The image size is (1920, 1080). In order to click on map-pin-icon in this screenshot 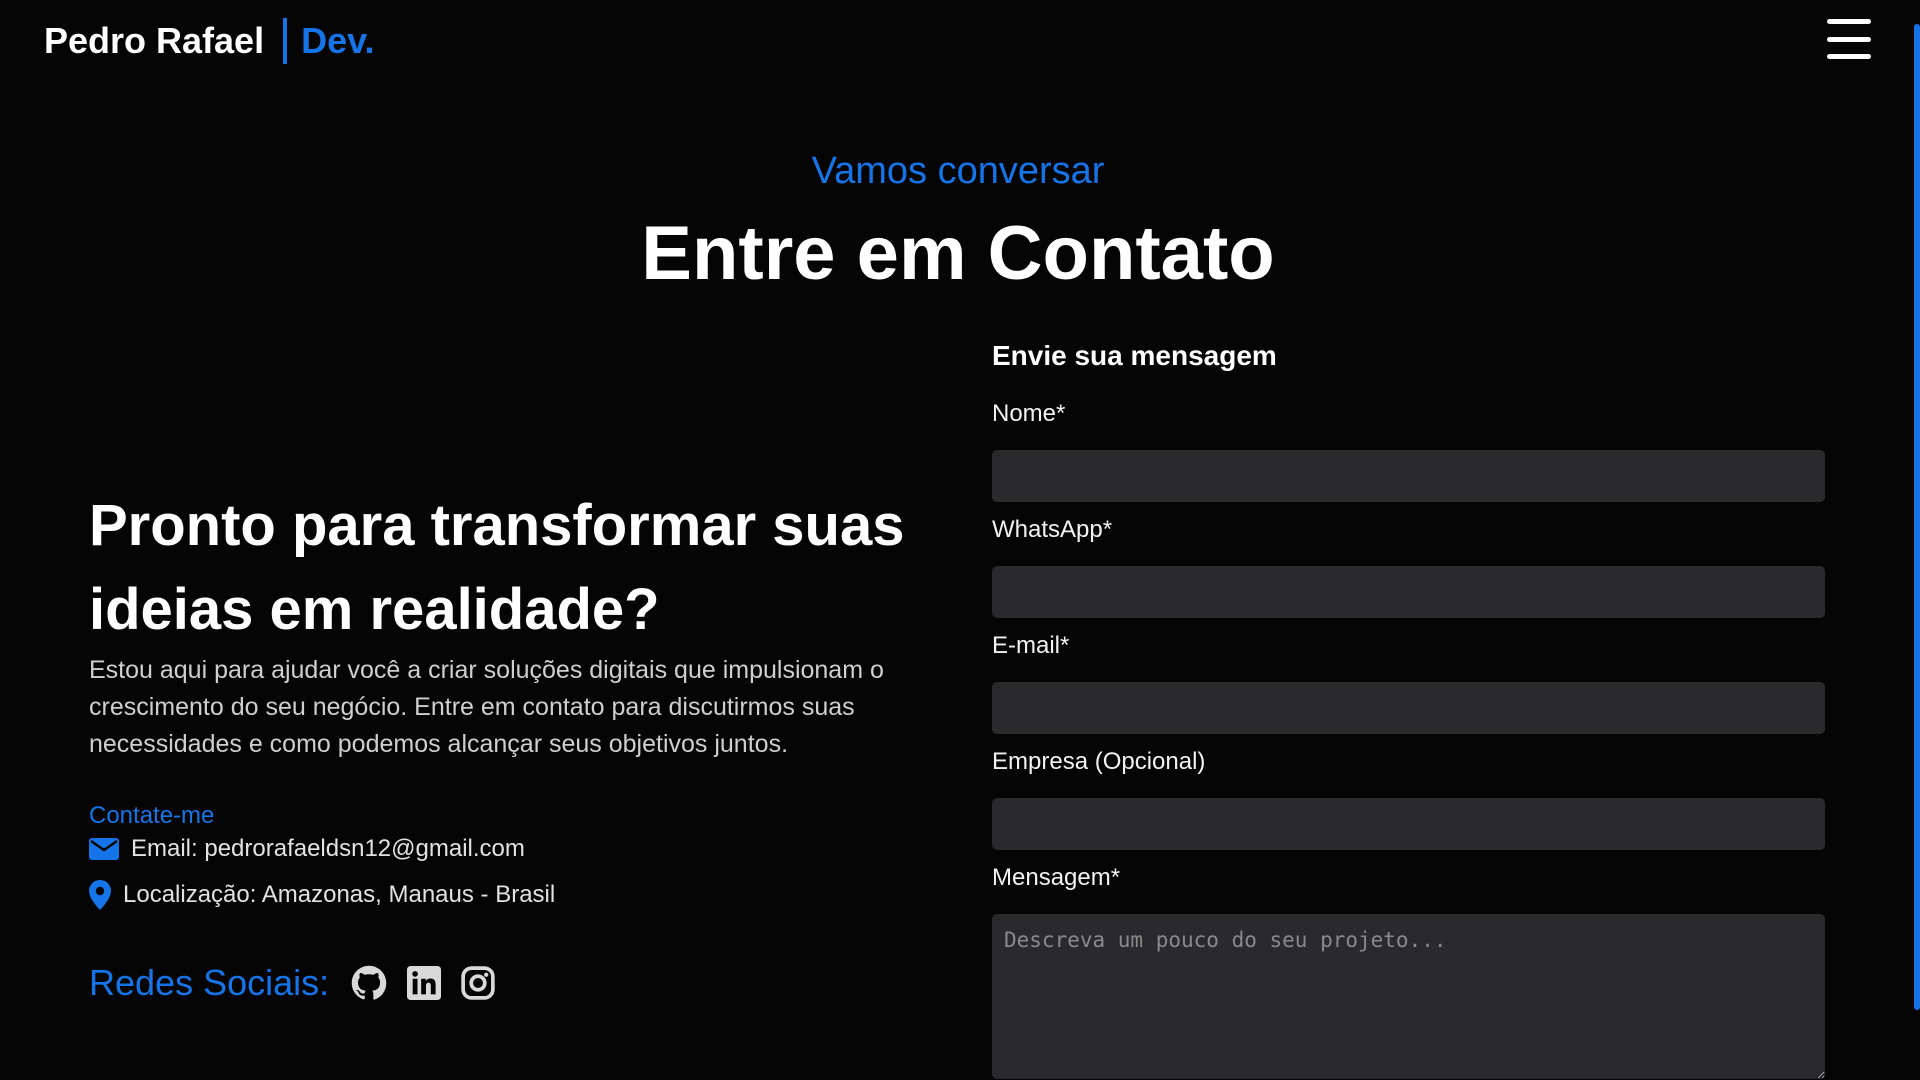, I will do `click(100, 895)`.